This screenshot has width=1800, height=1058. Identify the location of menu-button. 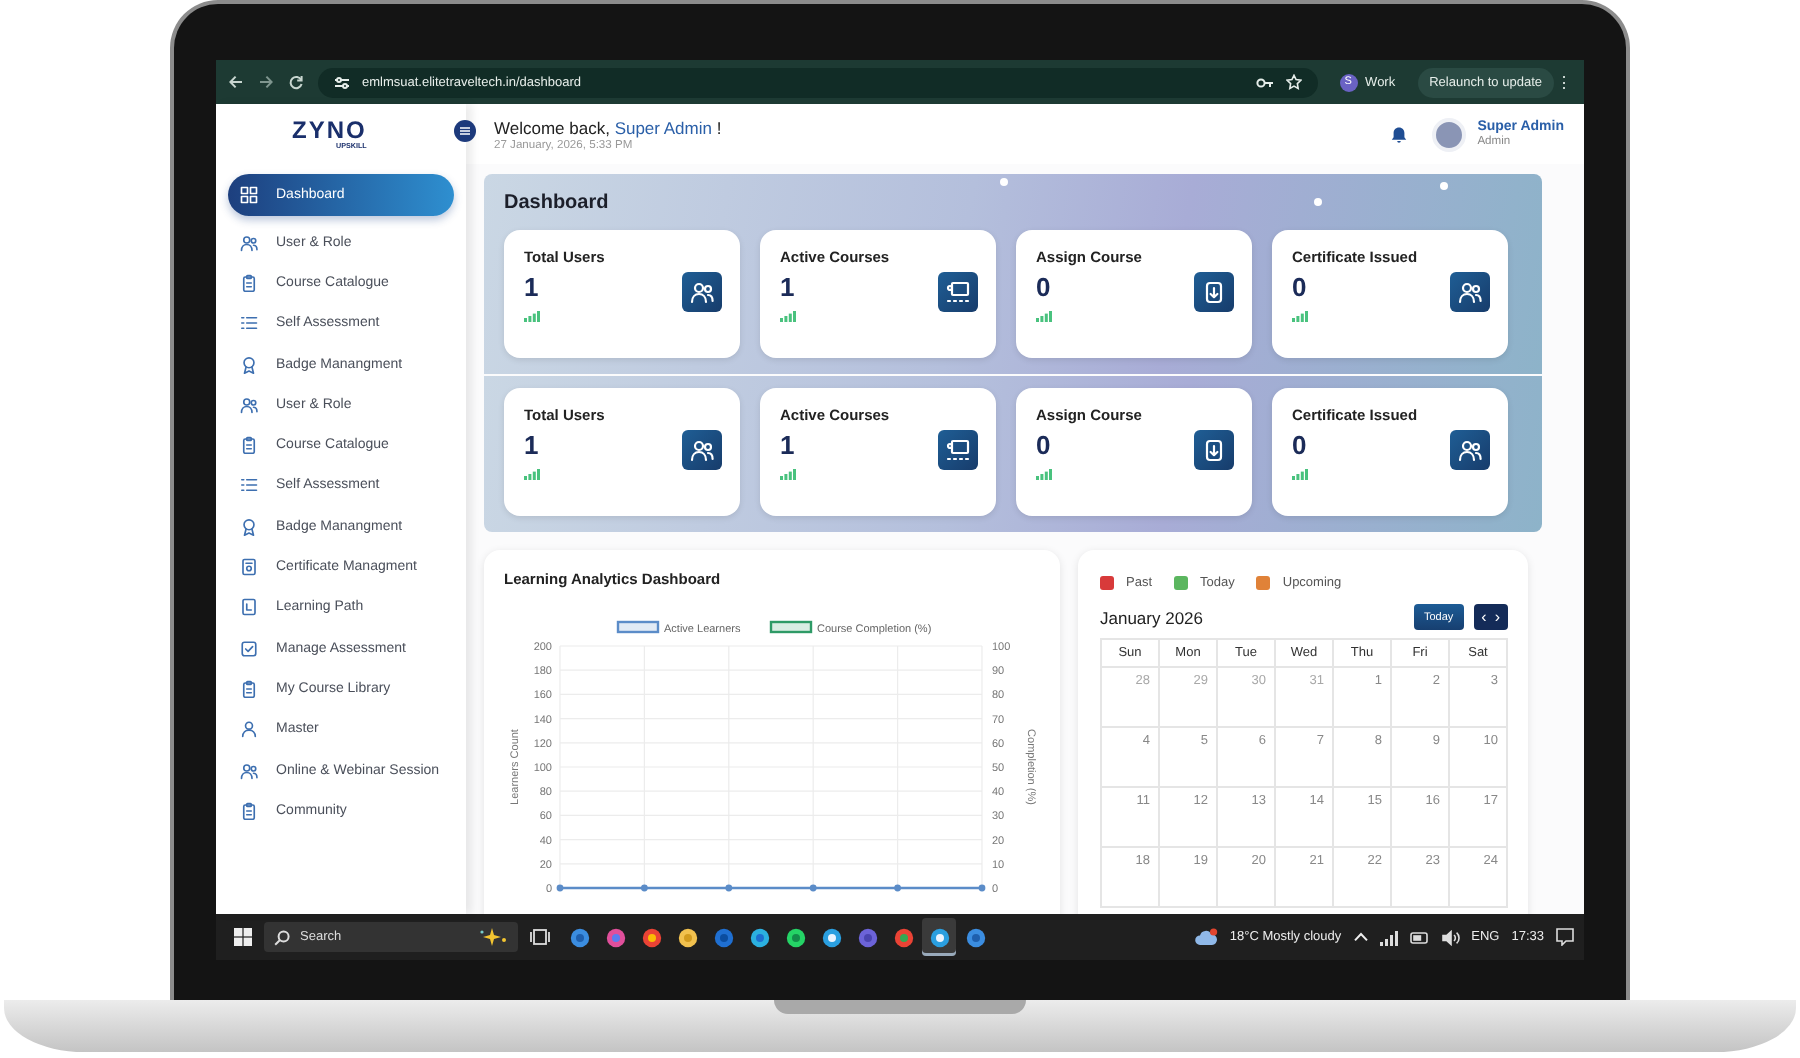
(465, 131).